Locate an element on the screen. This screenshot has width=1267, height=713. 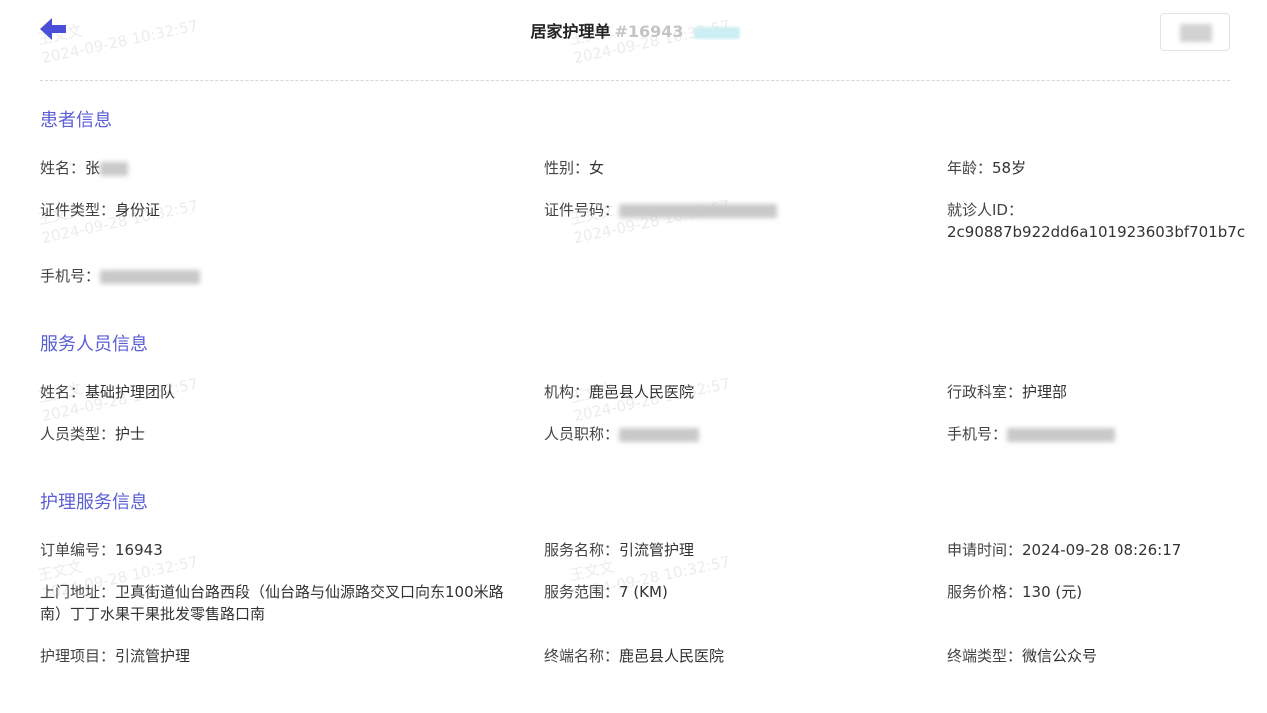
staff-name: 姓名：基础护理团队 is located at coordinates (108, 392).